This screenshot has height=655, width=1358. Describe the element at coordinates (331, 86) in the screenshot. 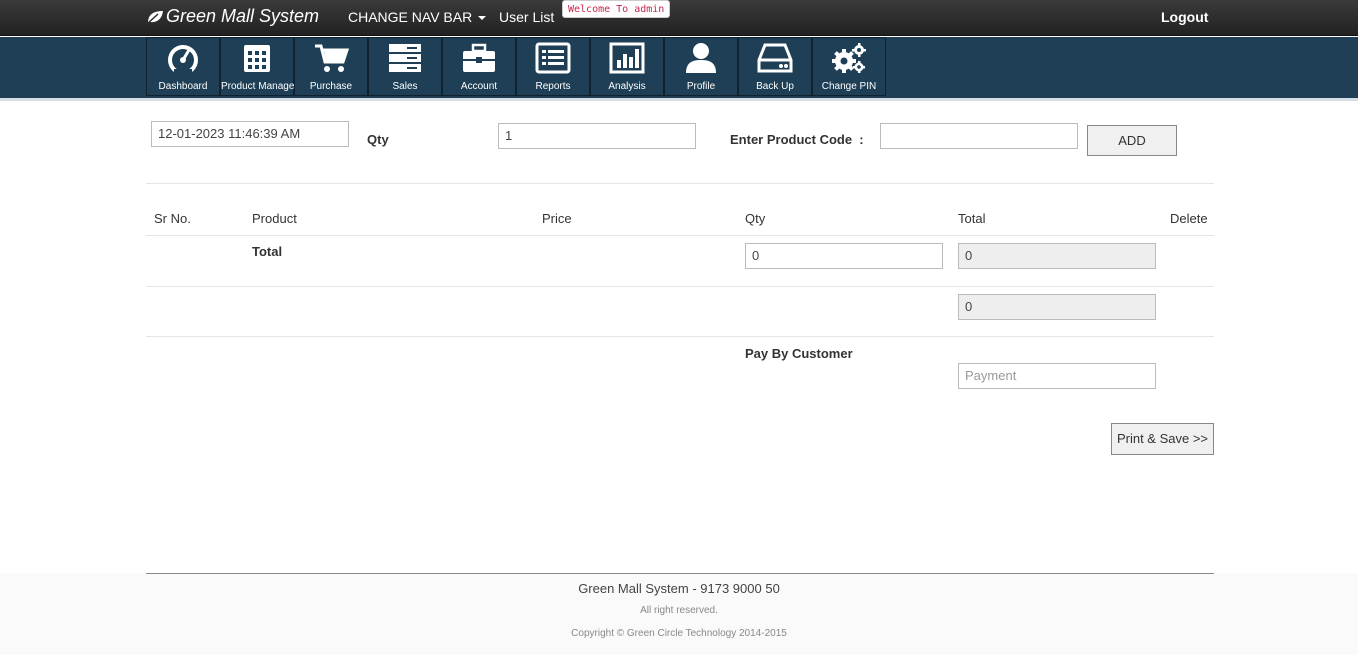

I see `tile-label: Purchase` at that location.